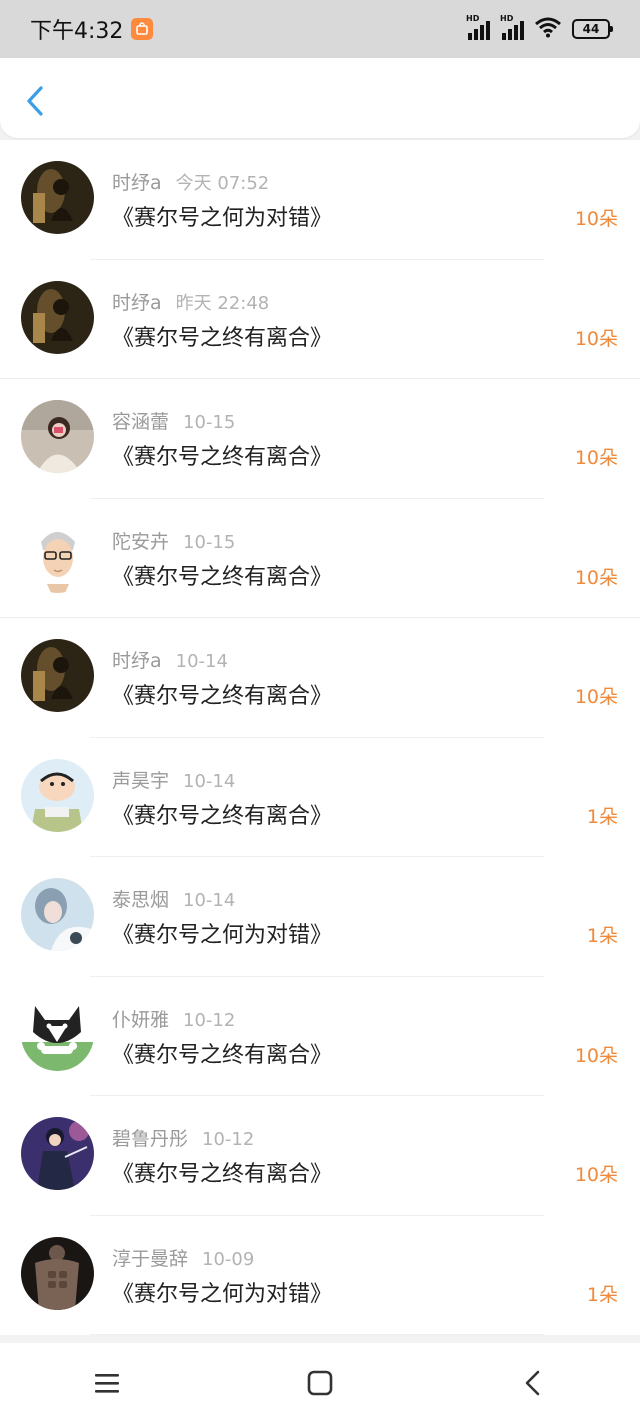 Image resolution: width=640 pixels, height=1423 pixels. Describe the element at coordinates (150, 1258) in the screenshot. I see `sender-name: 淳于曼辞` at that location.